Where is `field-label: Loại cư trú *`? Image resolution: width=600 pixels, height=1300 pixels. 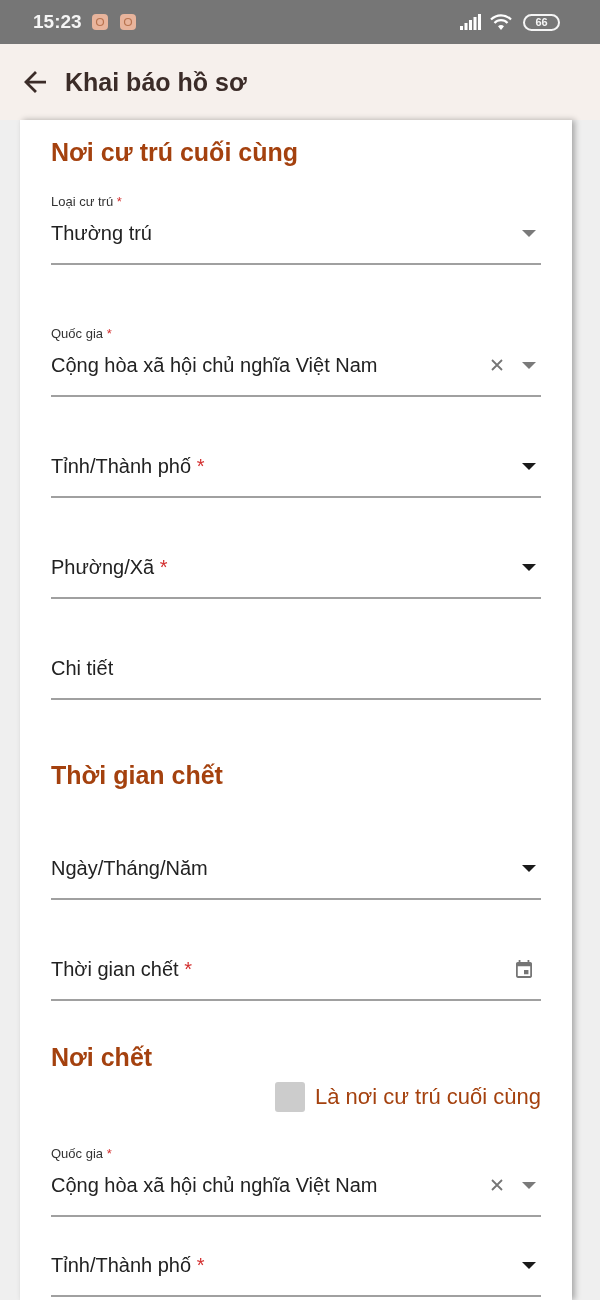 field-label: Loại cư trú * is located at coordinates (86, 202).